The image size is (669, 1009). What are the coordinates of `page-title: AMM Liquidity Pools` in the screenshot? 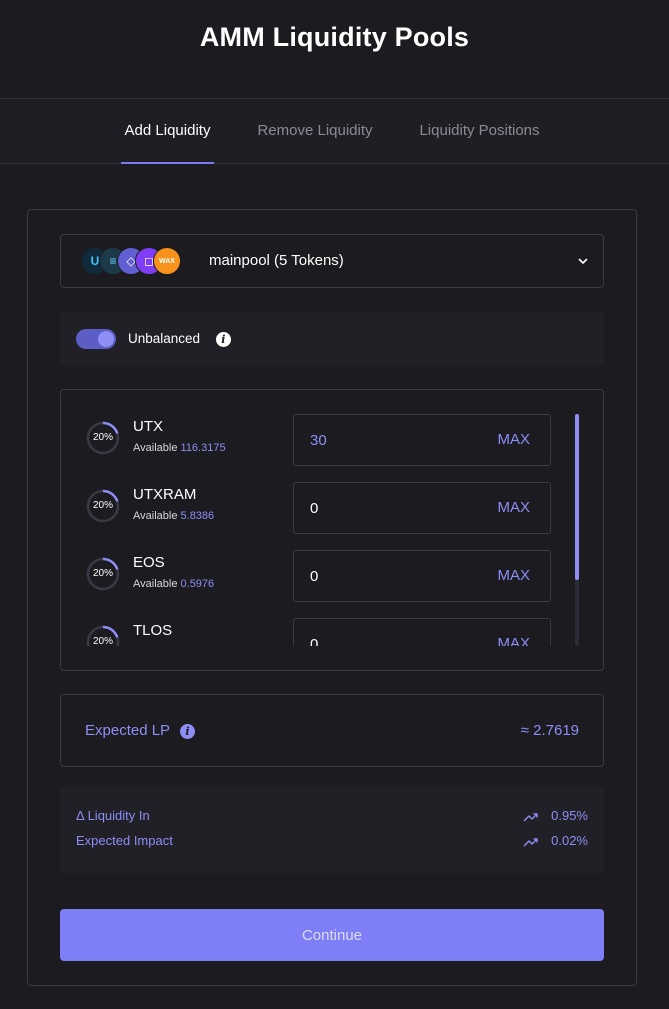 It's located at (334, 37).